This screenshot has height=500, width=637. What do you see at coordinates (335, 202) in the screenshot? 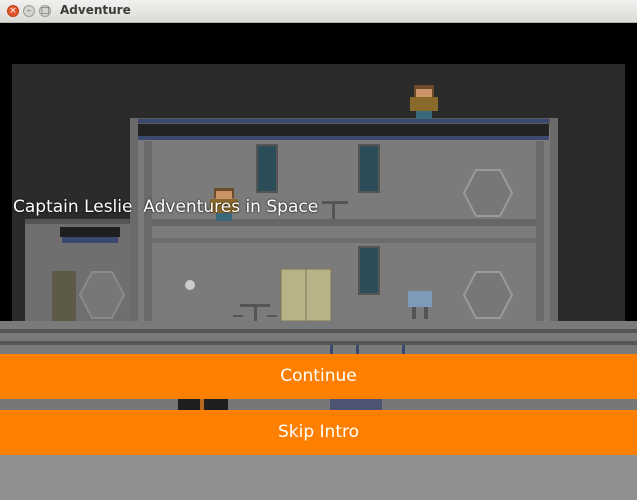
I see `table-upper` at bounding box center [335, 202].